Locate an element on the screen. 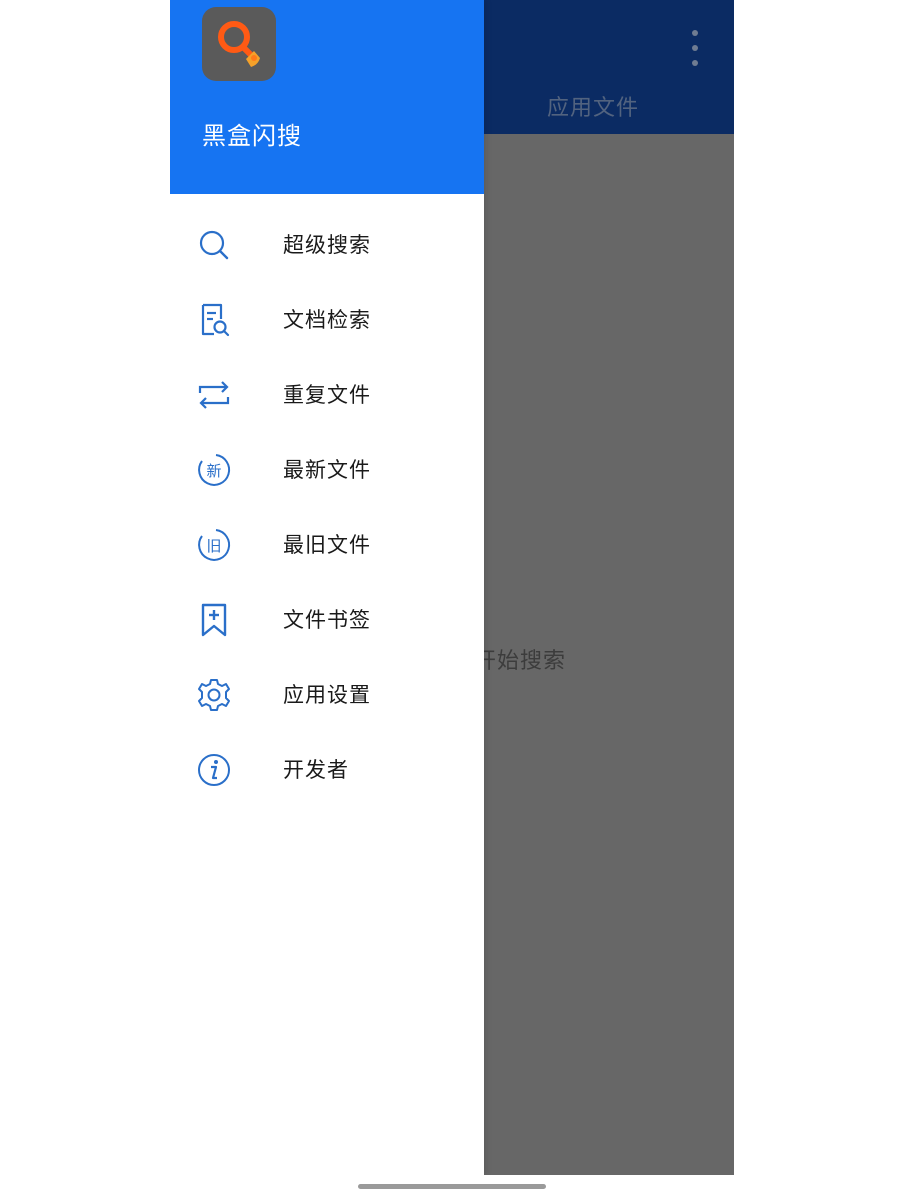  magnifier-logo-icon is located at coordinates (239, 44).